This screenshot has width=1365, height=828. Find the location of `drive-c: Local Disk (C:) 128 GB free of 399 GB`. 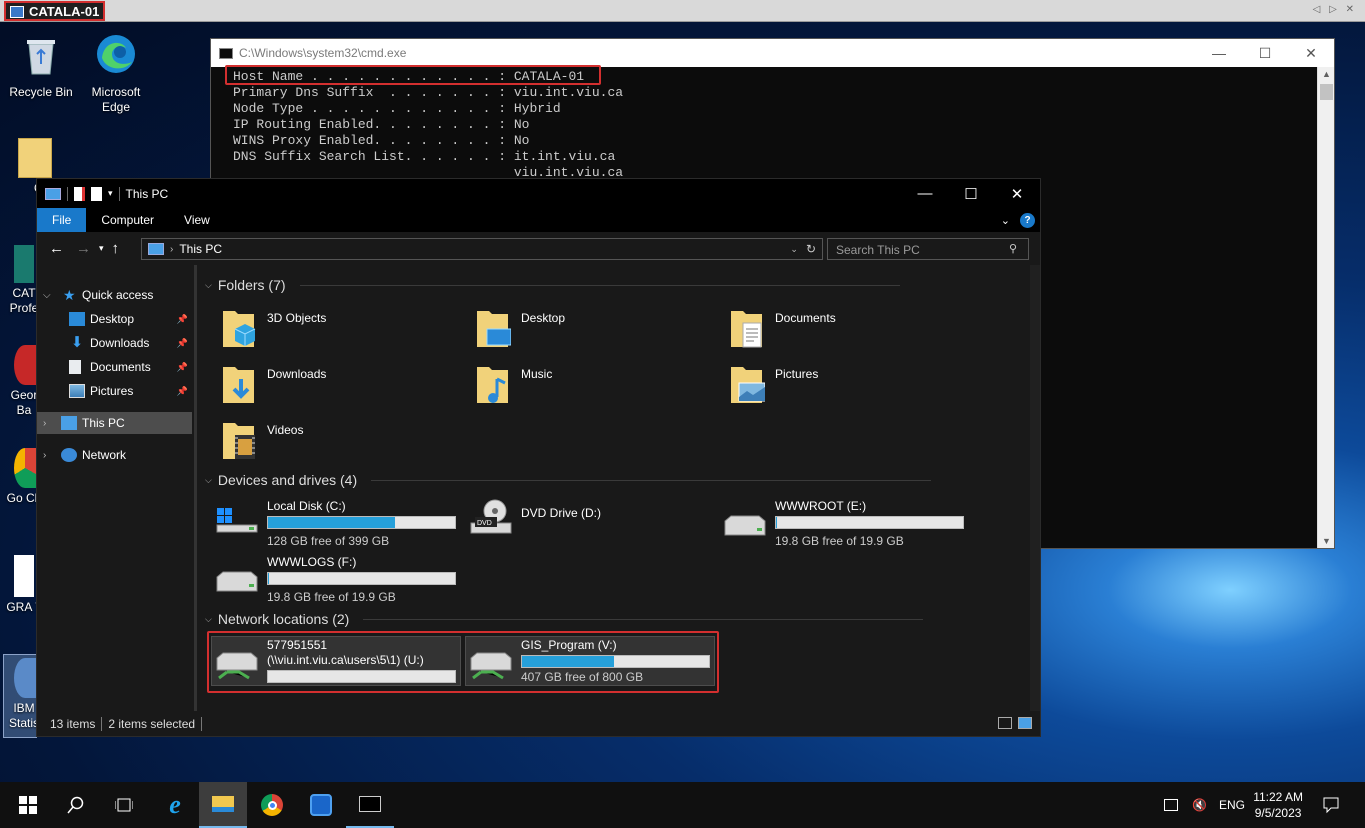

drive-c: Local Disk (C:) 128 GB free of 399 GB is located at coordinates (336, 526).